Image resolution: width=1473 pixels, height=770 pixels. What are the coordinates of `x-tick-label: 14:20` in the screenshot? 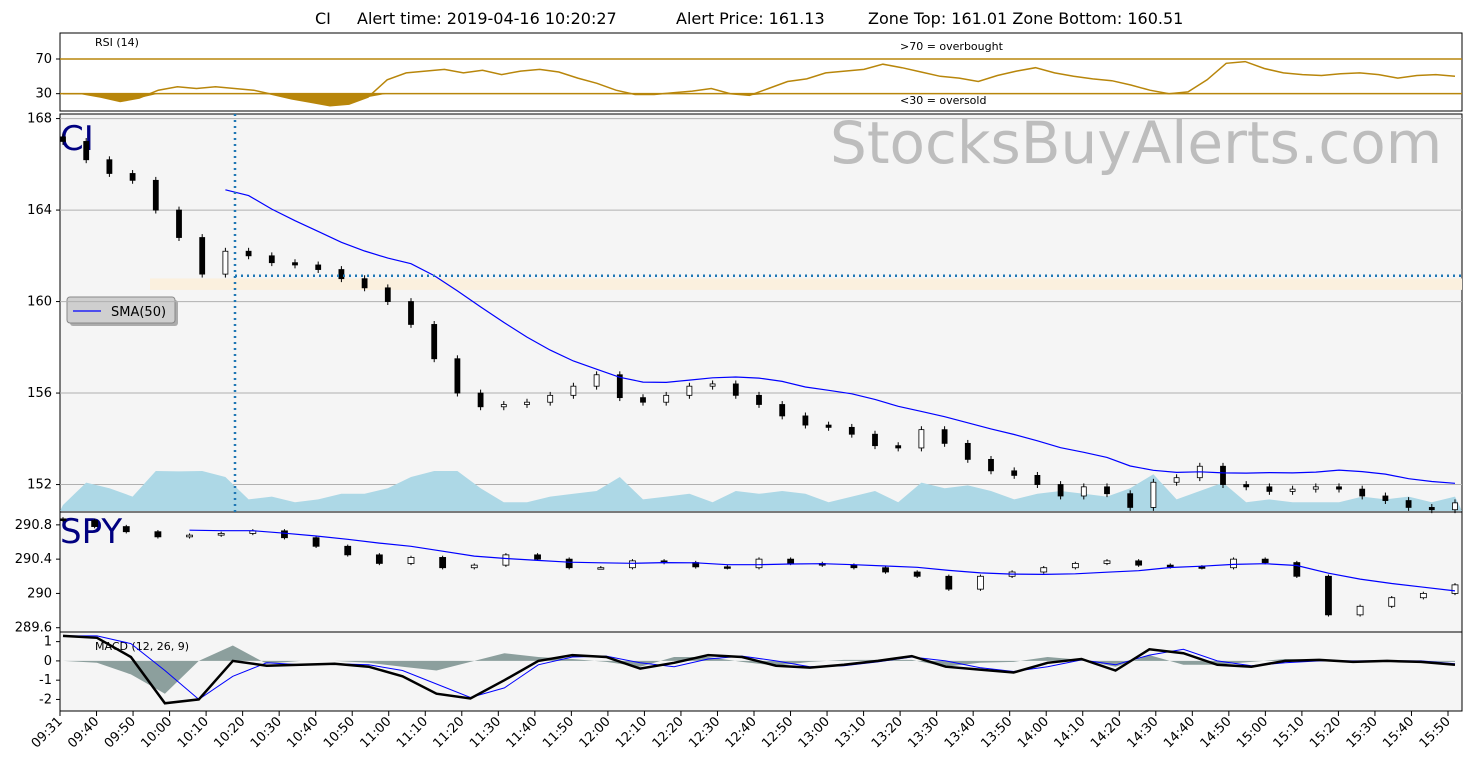 It's located at (1106, 732).